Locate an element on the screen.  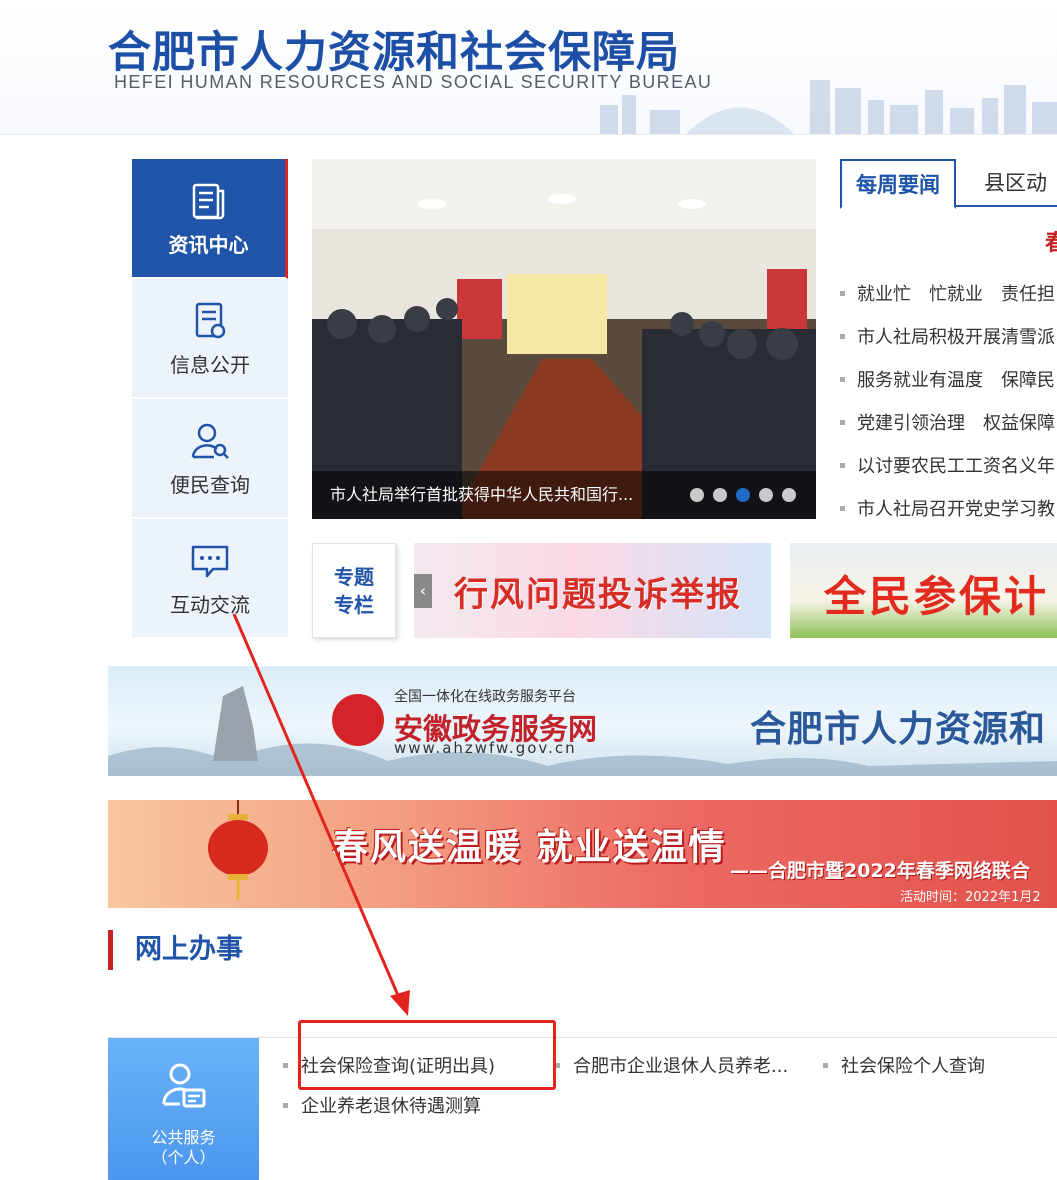
nav-item-news-center: 资讯中心 is located at coordinates (210, 219).